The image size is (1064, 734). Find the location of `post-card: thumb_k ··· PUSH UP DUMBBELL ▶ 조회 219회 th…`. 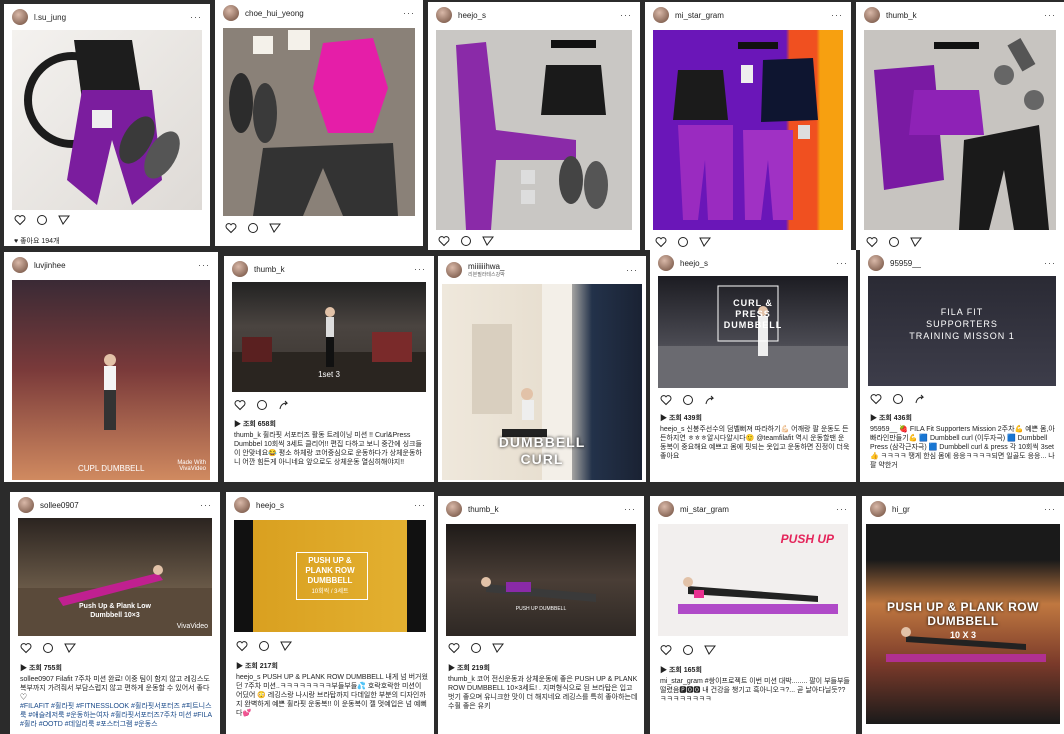

post-card: thumb_k ··· PUSH UP DUMBBELL ▶ 조회 219회 th… is located at coordinates (541, 615).